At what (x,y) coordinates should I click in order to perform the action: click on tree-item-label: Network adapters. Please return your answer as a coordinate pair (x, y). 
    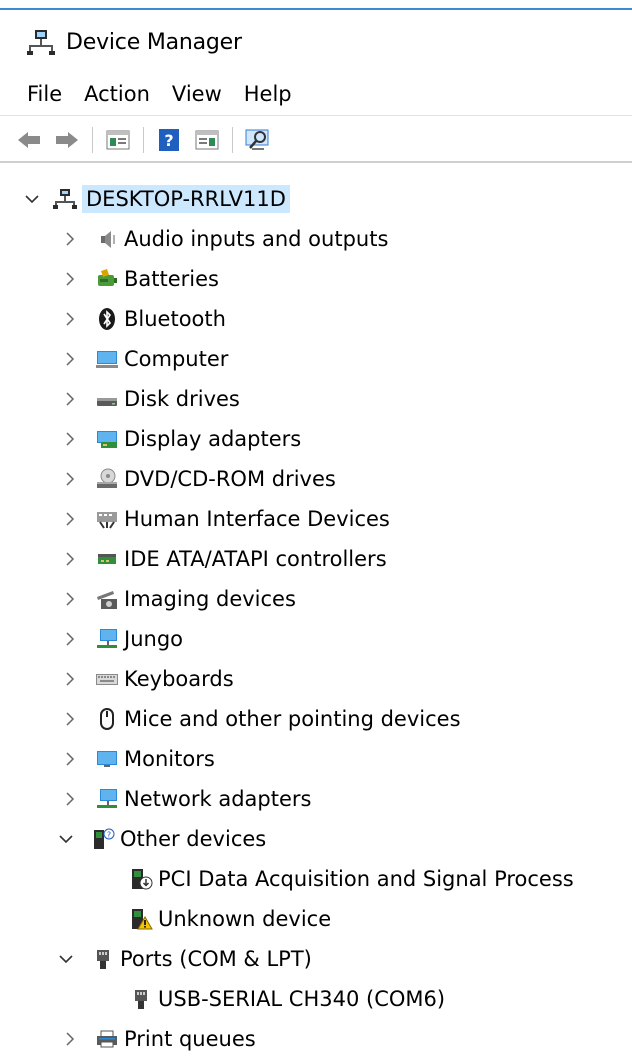
    Looking at the image, I should click on (218, 799).